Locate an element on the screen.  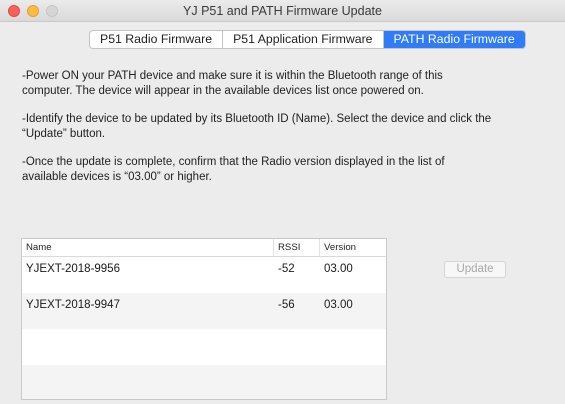
tab-p51-application-firmware: P51 Application Firmware is located at coordinates (303, 39).